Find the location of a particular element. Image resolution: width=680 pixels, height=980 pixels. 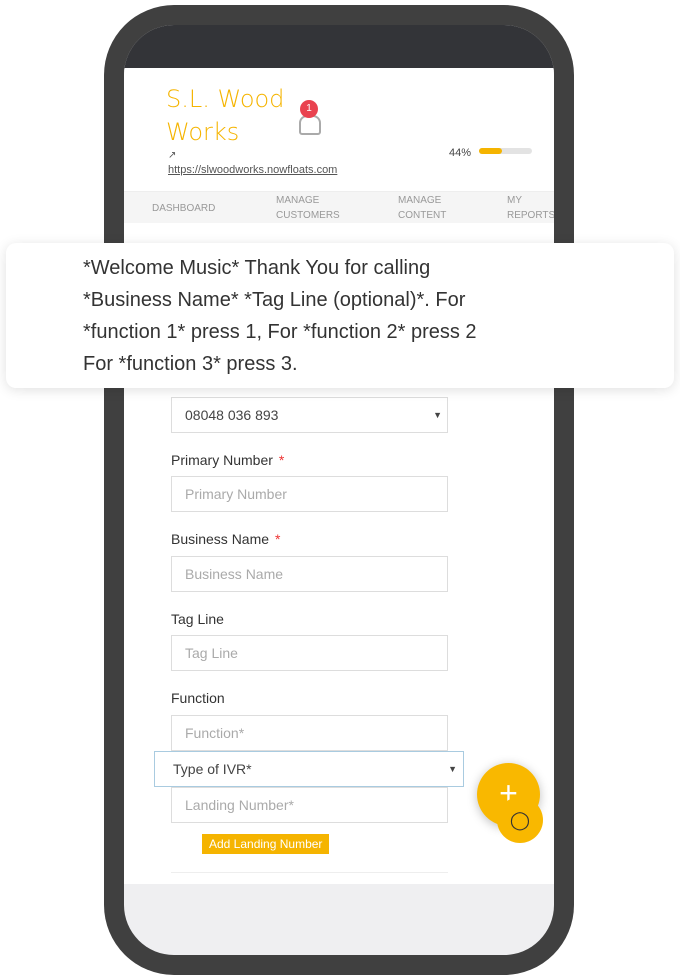

site-url-link: https://slwoodworks.nowfloats.com is located at coordinates (252, 170).